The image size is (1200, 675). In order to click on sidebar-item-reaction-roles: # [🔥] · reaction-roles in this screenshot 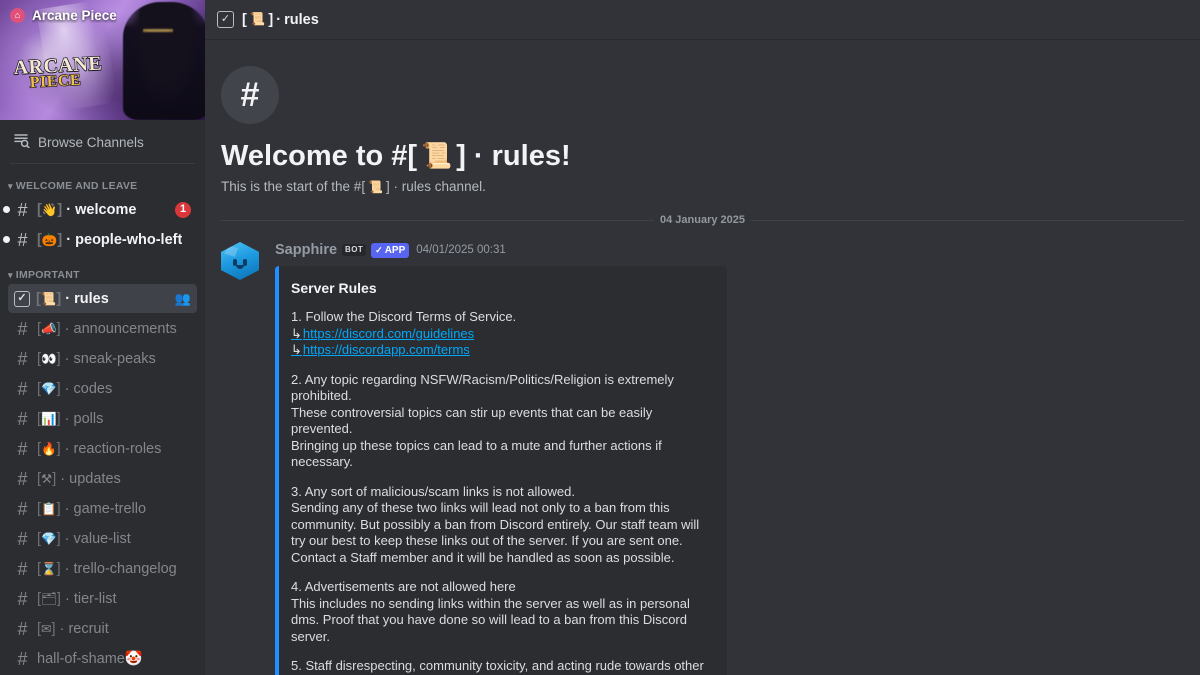, I will do `click(102, 448)`.